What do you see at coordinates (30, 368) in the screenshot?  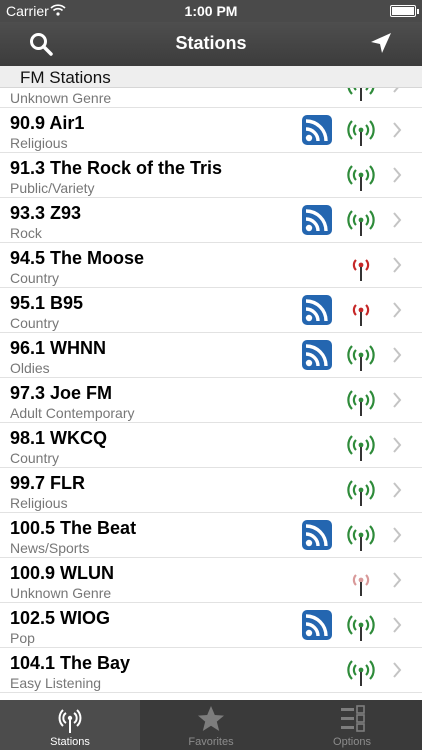 I see `station-genre: Oldies` at bounding box center [30, 368].